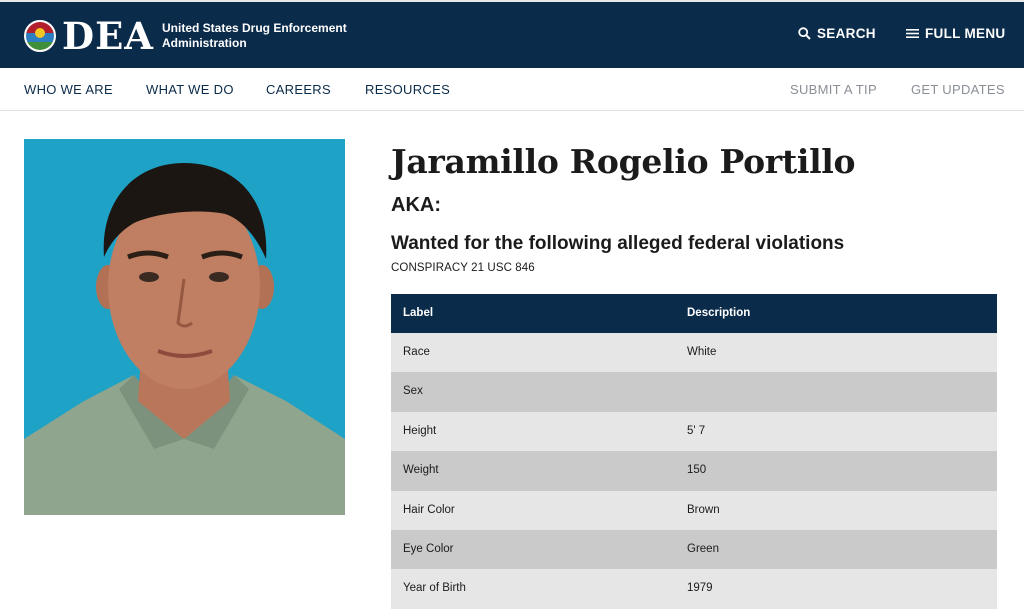 This screenshot has height=610, width=1024. I want to click on full-menu-button: FULL MENU, so click(955, 33).